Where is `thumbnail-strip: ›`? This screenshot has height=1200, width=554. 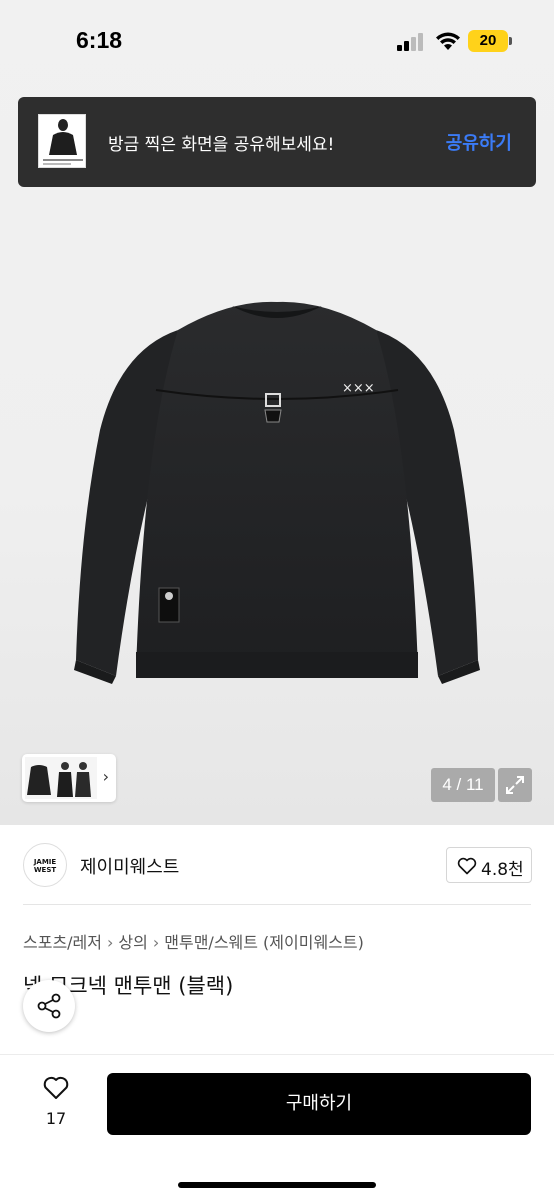
thumbnail-strip: › is located at coordinates (69, 778).